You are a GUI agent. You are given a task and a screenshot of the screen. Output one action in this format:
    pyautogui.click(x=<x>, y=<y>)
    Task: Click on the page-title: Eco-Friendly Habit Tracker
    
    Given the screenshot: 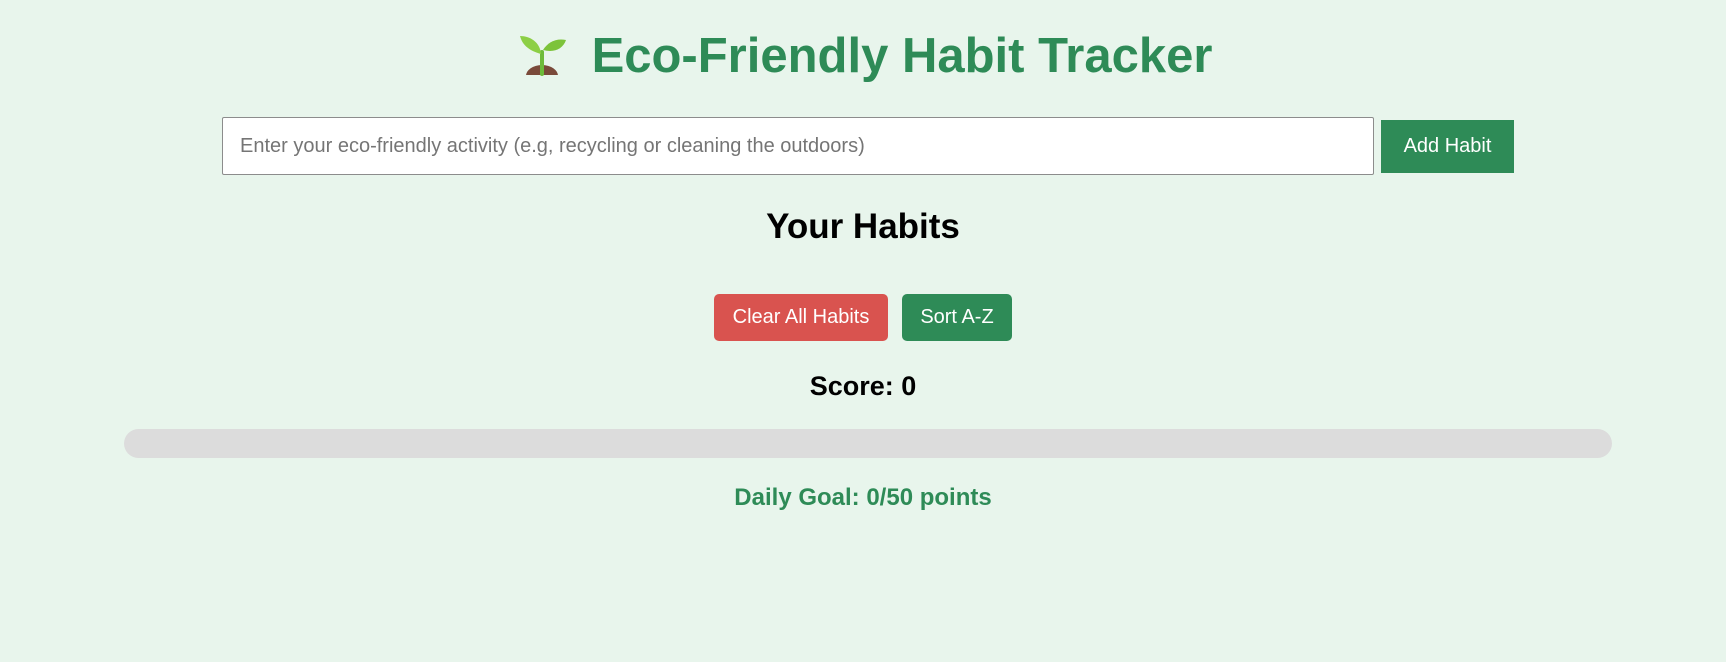 What is the action you would take?
    pyautogui.click(x=902, y=56)
    